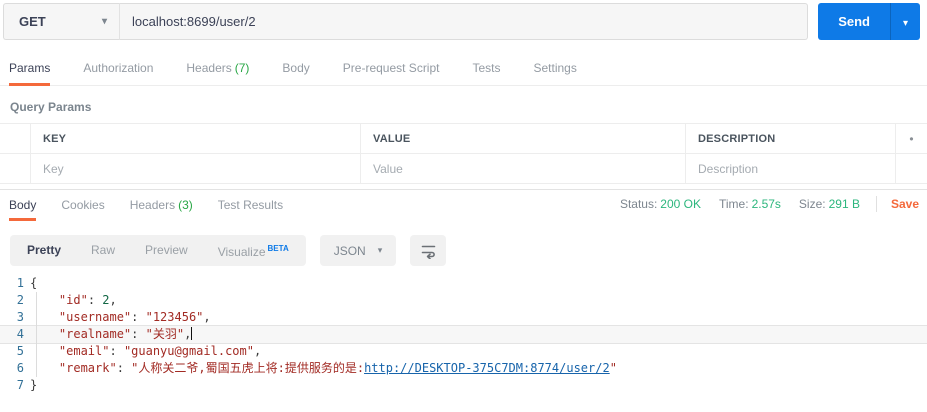 The height and width of the screenshot is (412, 927). I want to click on key-input: Key, so click(196, 168).